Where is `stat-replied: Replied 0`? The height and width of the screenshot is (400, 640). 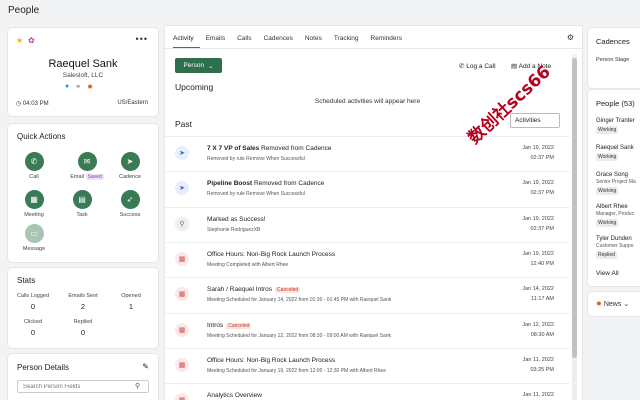
stat-replied: Replied 0 is located at coordinates (83, 328).